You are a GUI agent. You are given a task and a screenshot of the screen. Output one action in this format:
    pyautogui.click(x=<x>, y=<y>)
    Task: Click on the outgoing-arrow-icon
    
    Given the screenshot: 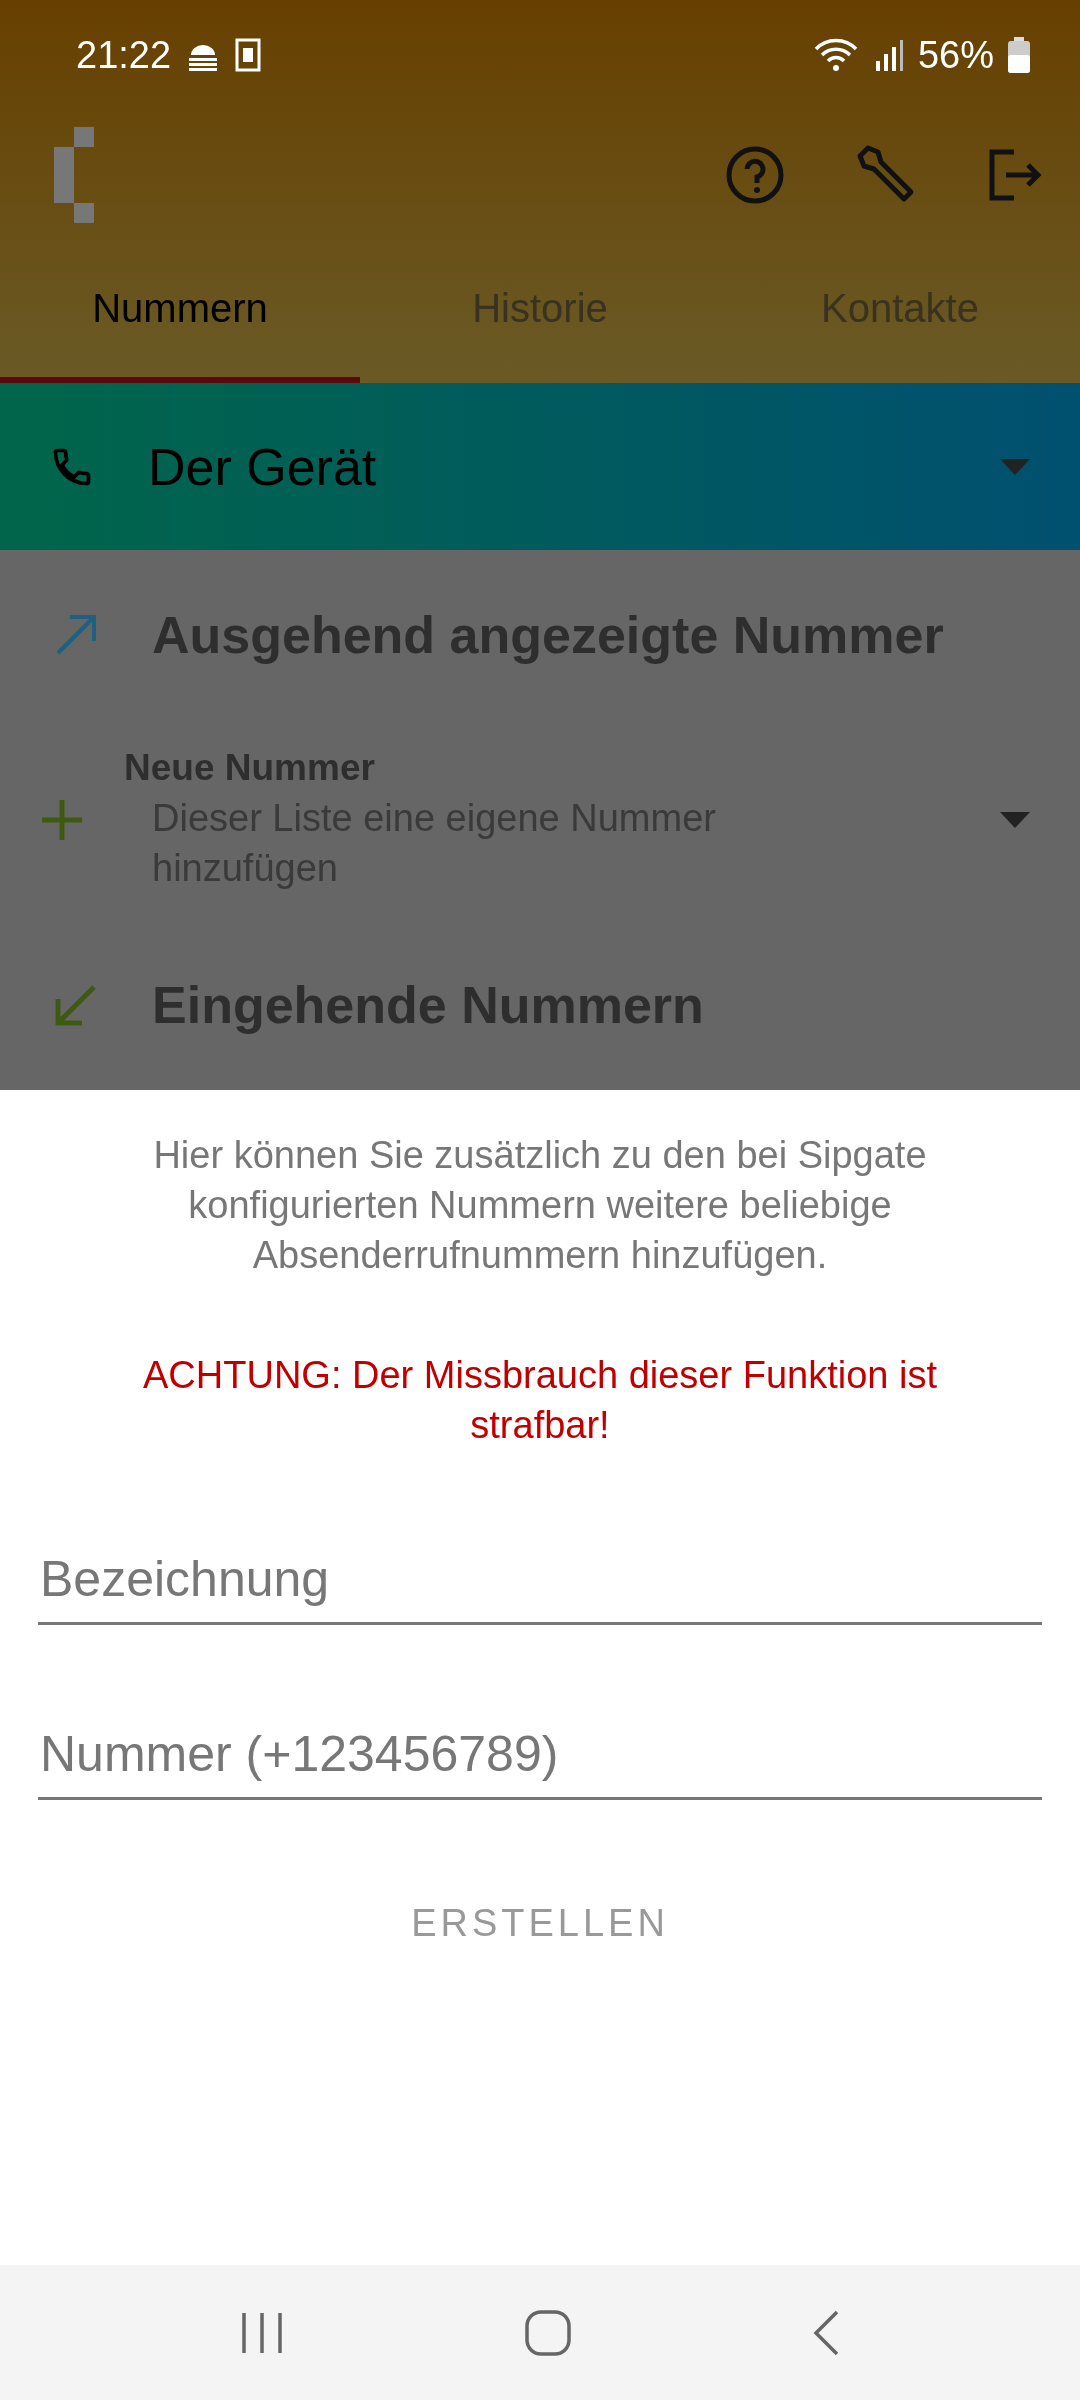 What is the action you would take?
    pyautogui.click(x=76, y=635)
    